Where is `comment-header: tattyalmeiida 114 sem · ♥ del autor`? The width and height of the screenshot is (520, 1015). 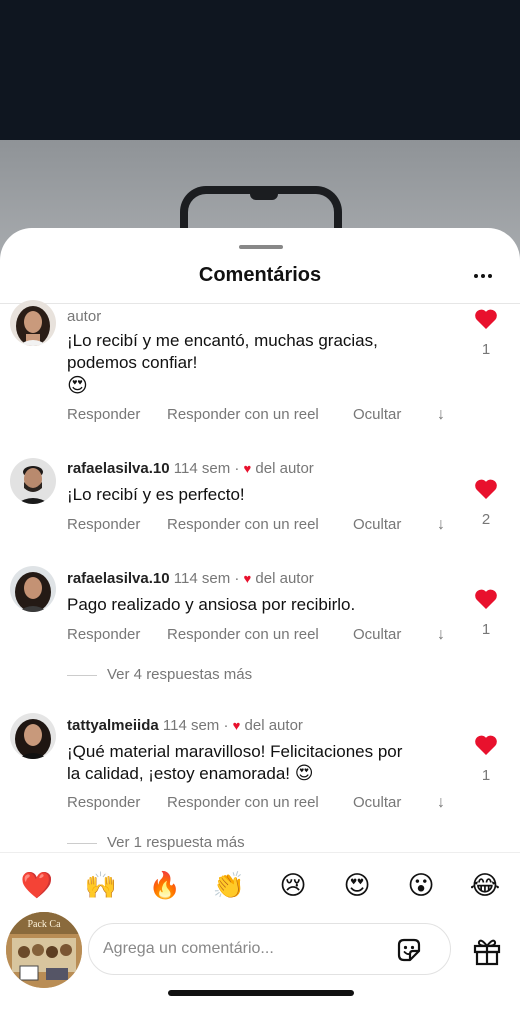
comment-header: tattyalmeiida 114 sem · ♥ del autor is located at coordinates (185, 725).